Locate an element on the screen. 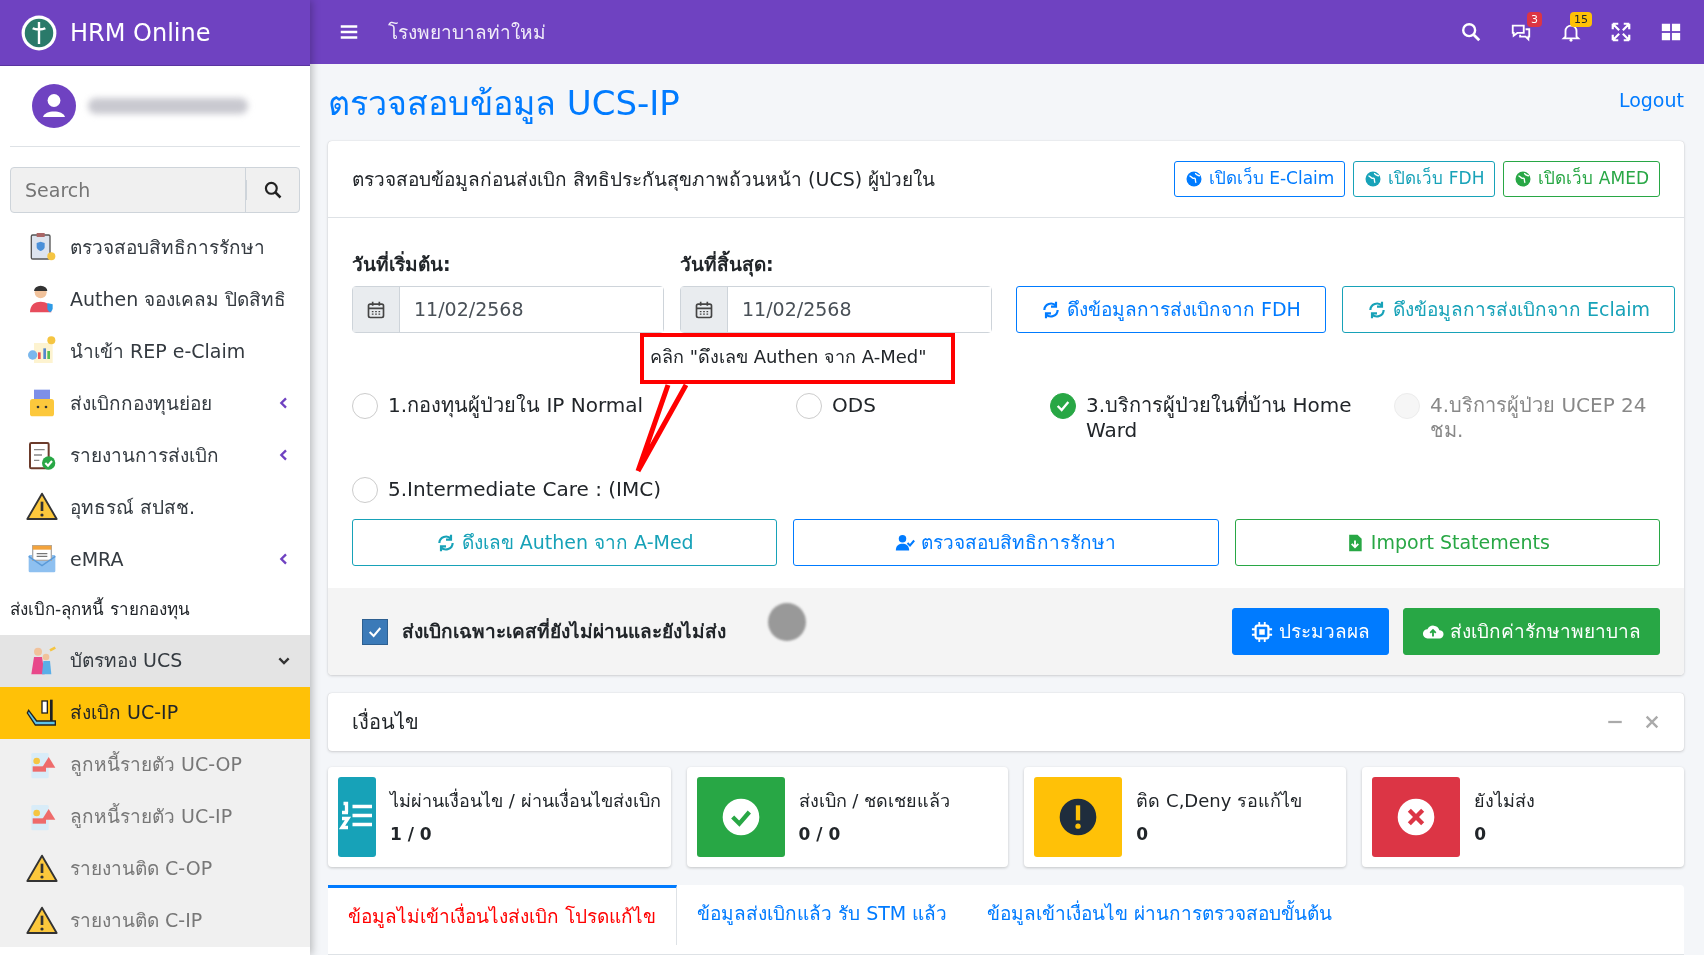  sidebar-item: ส่งเบิก UC-IP is located at coordinates (155, 712).